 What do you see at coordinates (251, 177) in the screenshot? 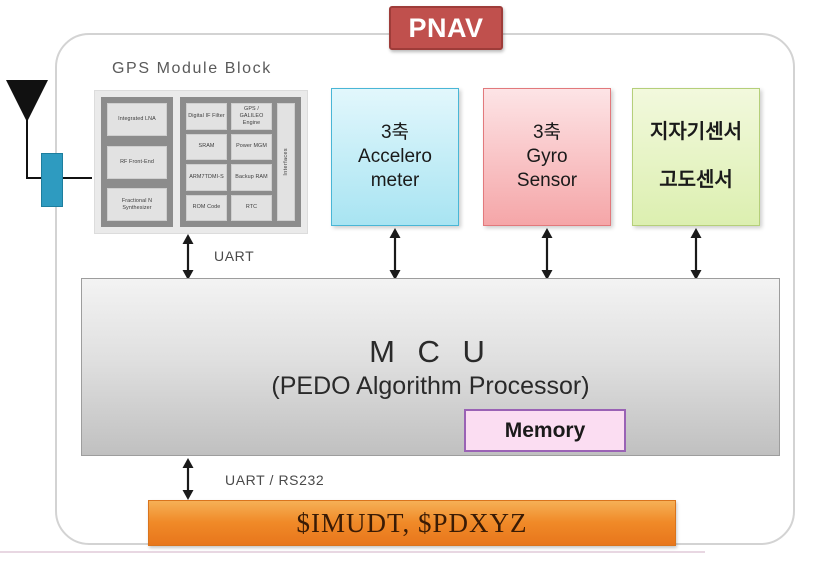
I see `gps-cell-backup-ram: Backup RAM` at bounding box center [251, 177].